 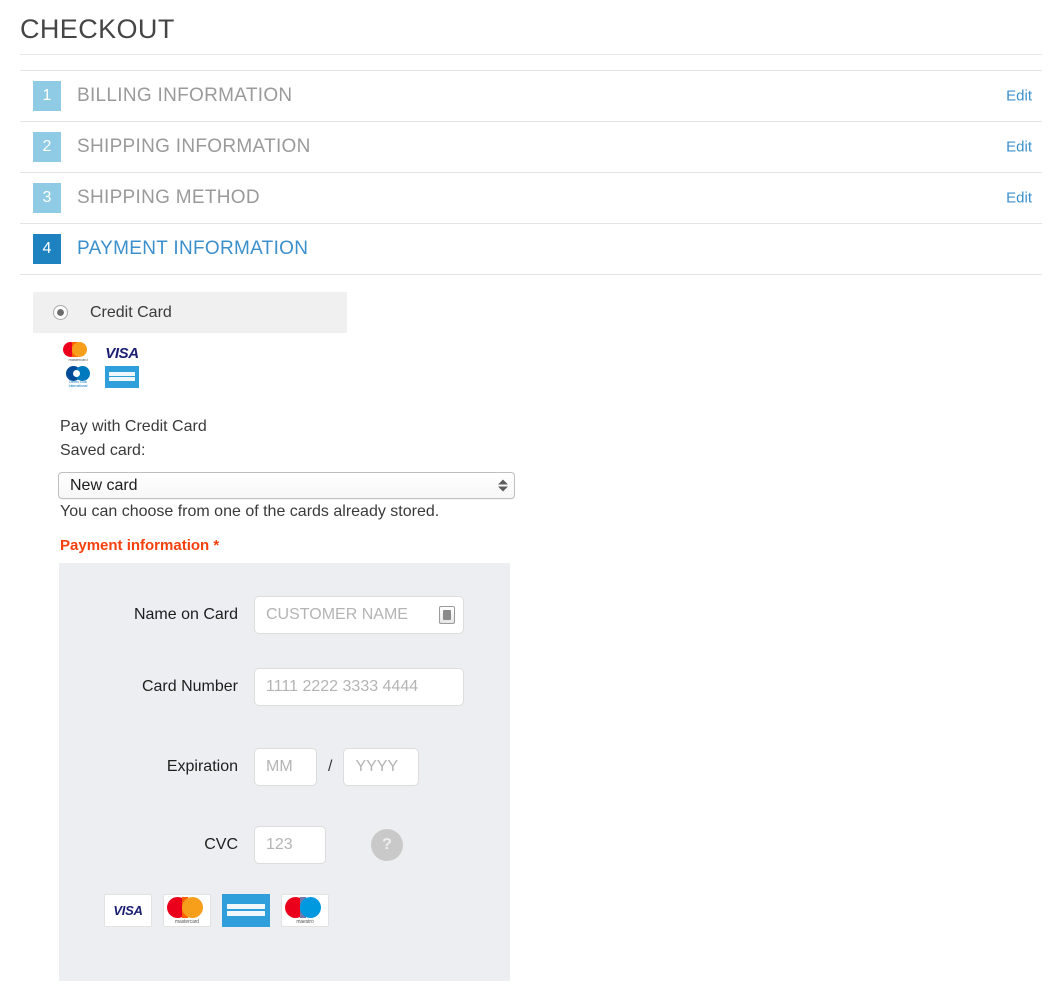 What do you see at coordinates (133, 426) in the screenshot?
I see `pay-with-heading: Pay with Credit Card` at bounding box center [133, 426].